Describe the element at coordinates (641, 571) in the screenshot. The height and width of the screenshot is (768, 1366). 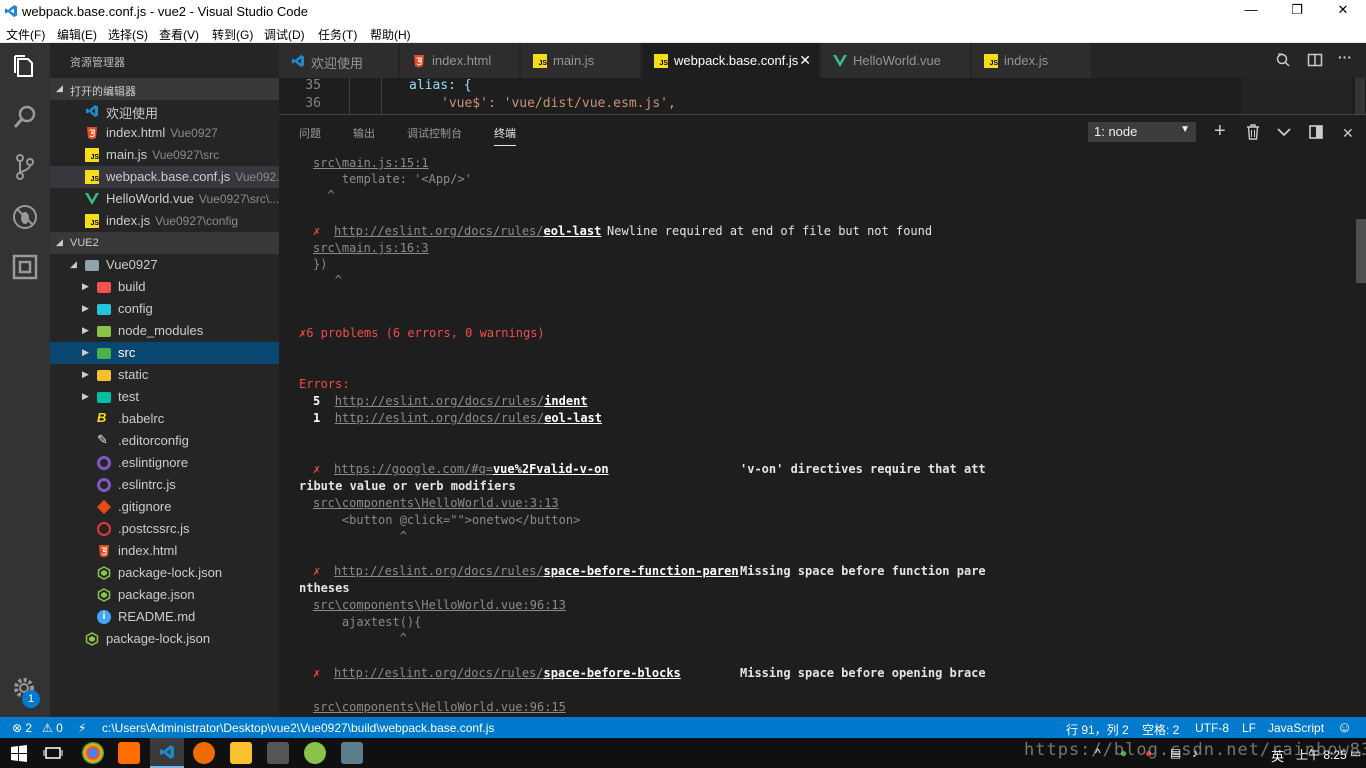
I see `rule-name: space-before-function-paren` at that location.